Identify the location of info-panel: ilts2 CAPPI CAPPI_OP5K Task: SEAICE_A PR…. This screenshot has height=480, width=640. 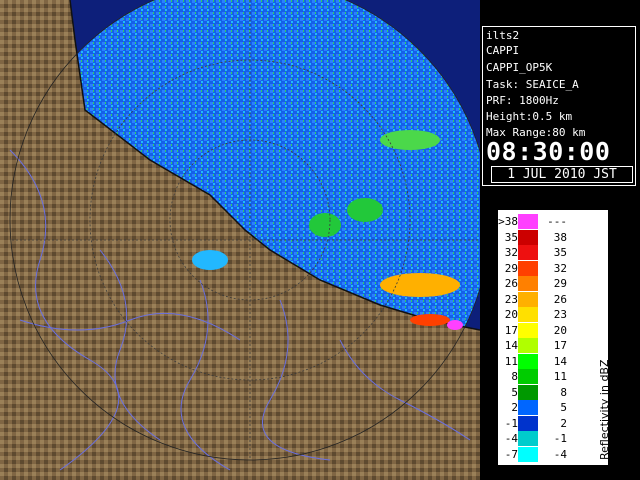
(559, 106).